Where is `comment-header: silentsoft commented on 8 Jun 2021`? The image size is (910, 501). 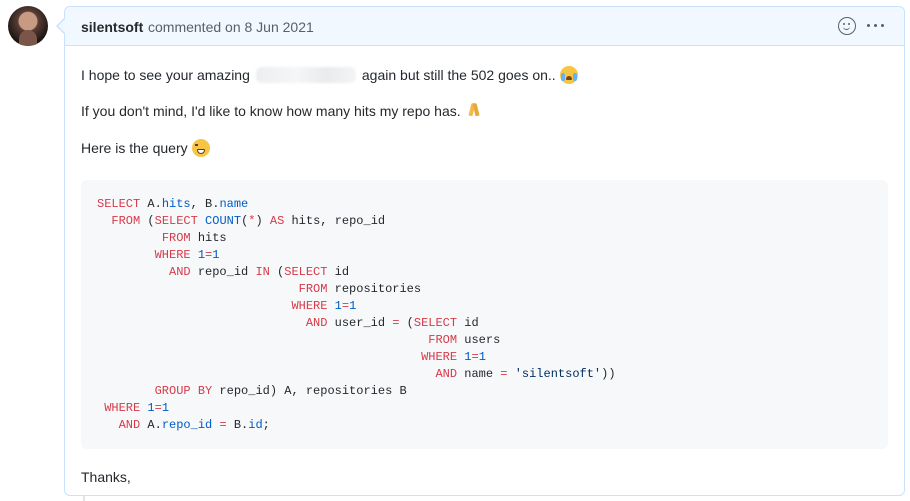
comment-header: silentsoft commented on 8 Jun 2021 is located at coordinates (484, 26).